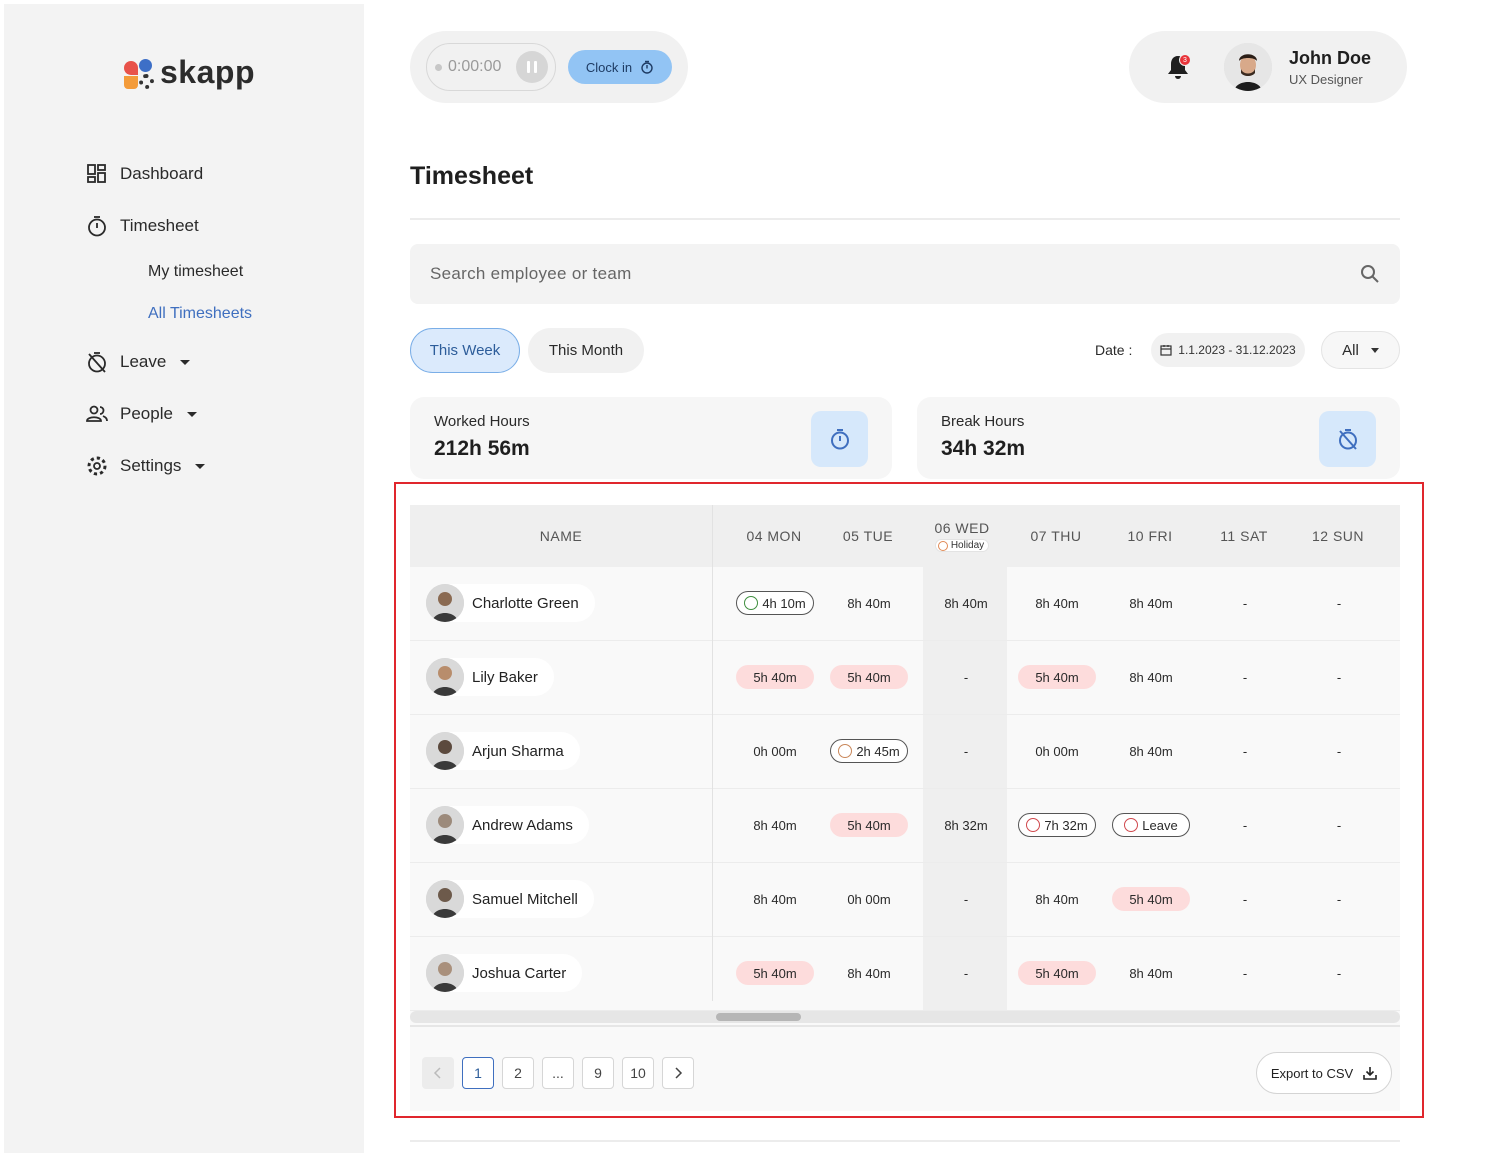  Describe the element at coordinates (143, 361) in the screenshot. I see `sidebar-item-label: Leave` at that location.